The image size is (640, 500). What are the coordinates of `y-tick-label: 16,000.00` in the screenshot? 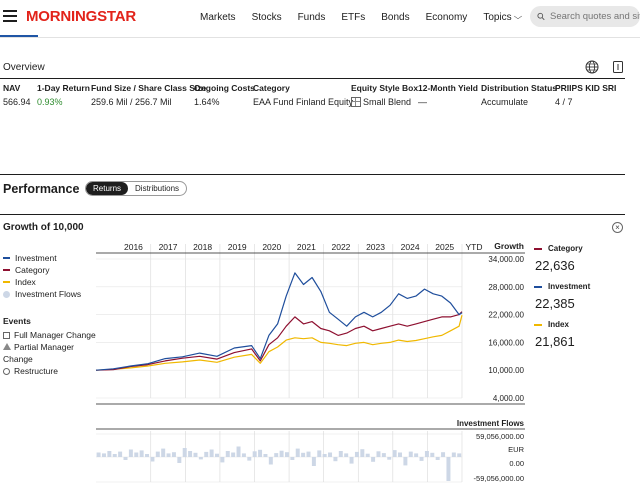 It's located at (506, 342).